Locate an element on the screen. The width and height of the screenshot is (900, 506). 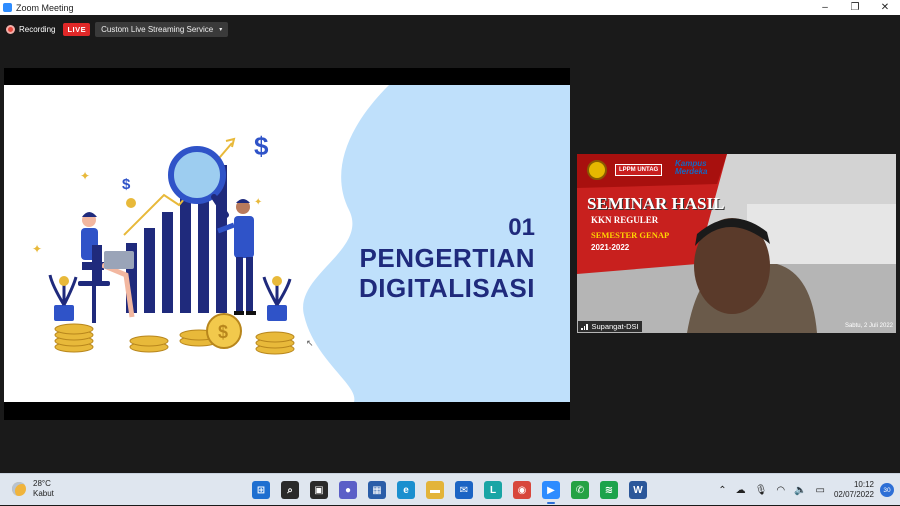
gear-icon is located at coordinates (131, 203).